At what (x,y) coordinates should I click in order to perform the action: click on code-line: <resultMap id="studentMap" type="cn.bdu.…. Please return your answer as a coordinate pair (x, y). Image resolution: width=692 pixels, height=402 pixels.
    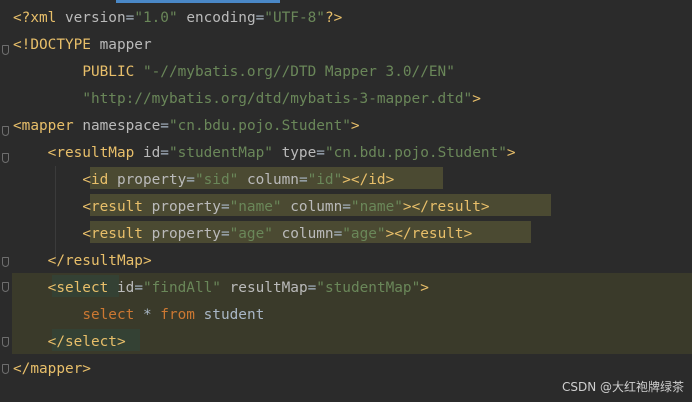
    Looking at the image, I should click on (264, 153).